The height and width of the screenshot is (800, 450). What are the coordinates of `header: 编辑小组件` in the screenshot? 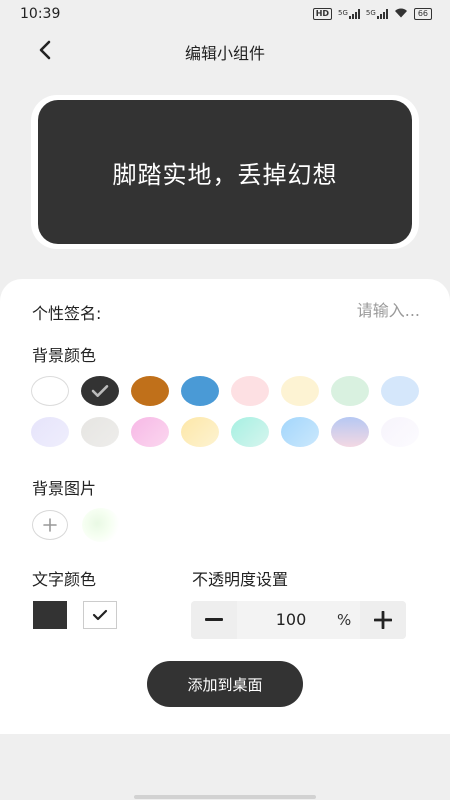 It's located at (225, 50).